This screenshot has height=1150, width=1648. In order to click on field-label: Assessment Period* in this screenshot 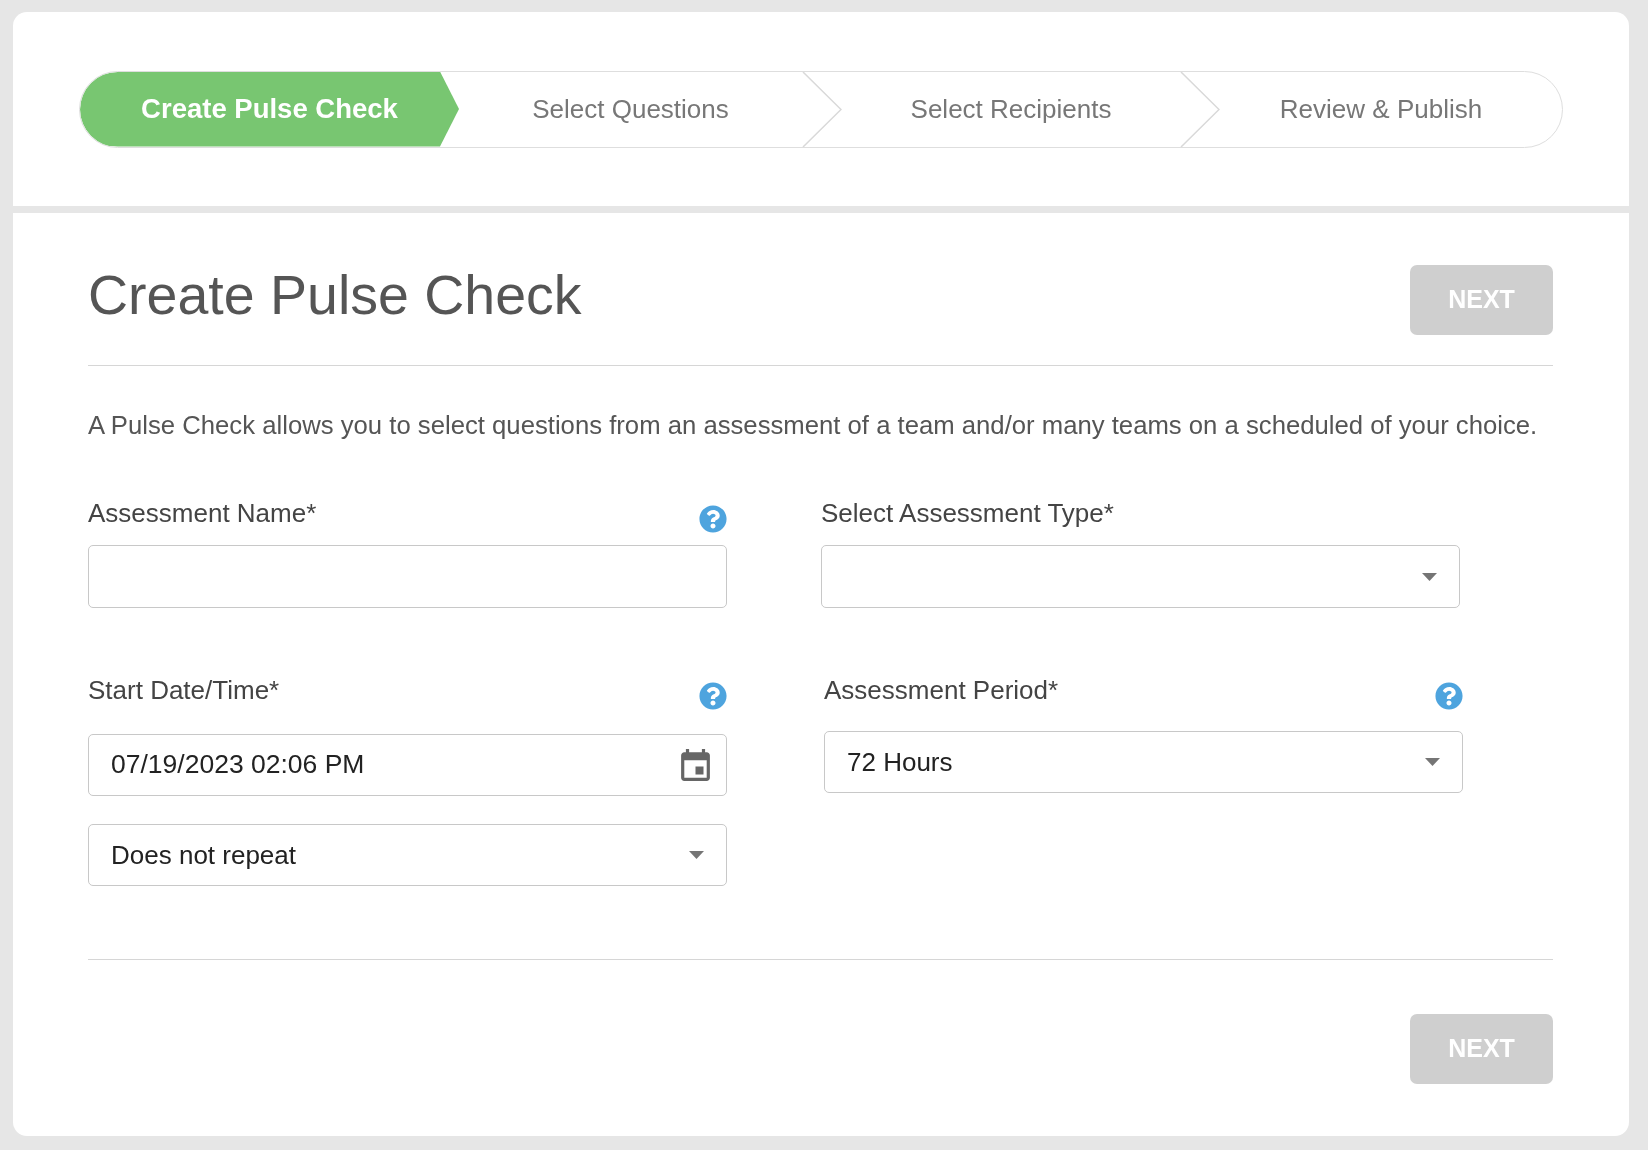, I will do `click(941, 690)`.